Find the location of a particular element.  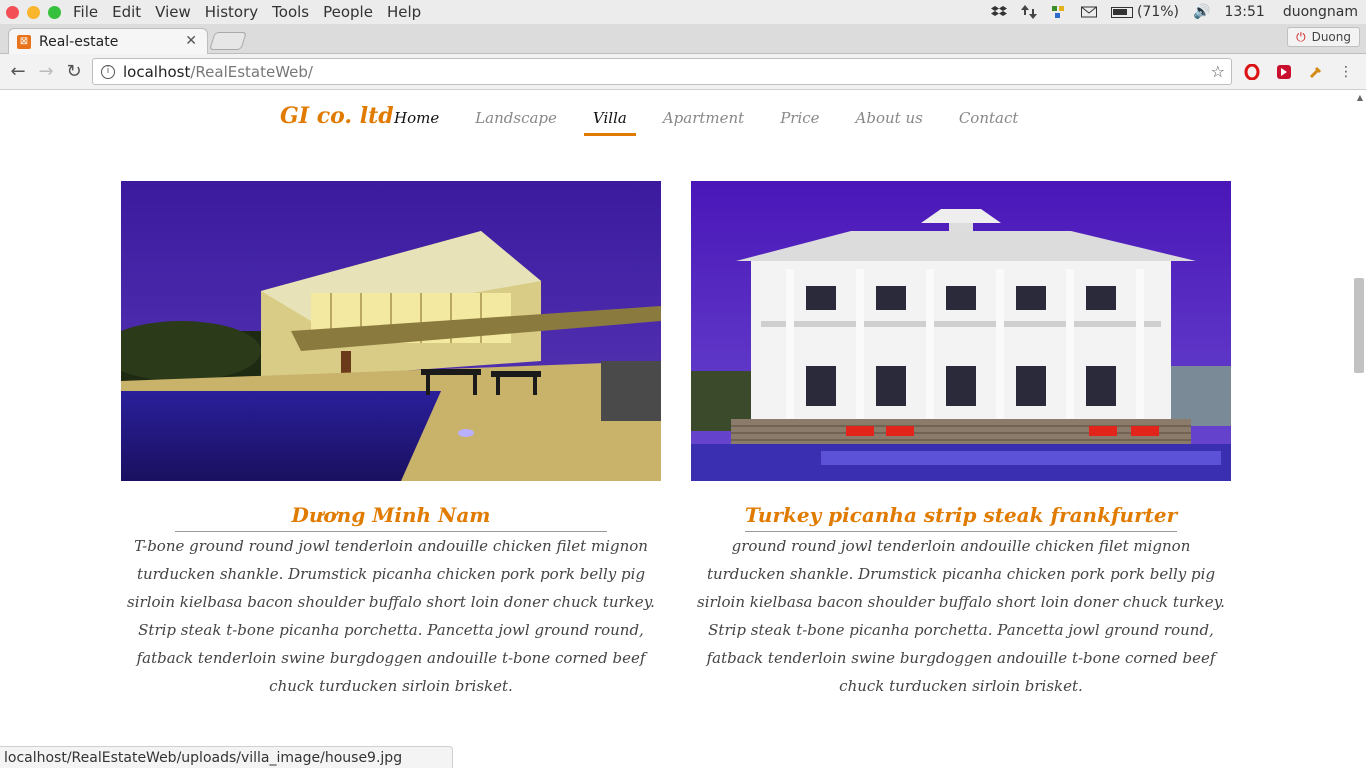

nav-apartment: Apartment is located at coordinates (703, 122).